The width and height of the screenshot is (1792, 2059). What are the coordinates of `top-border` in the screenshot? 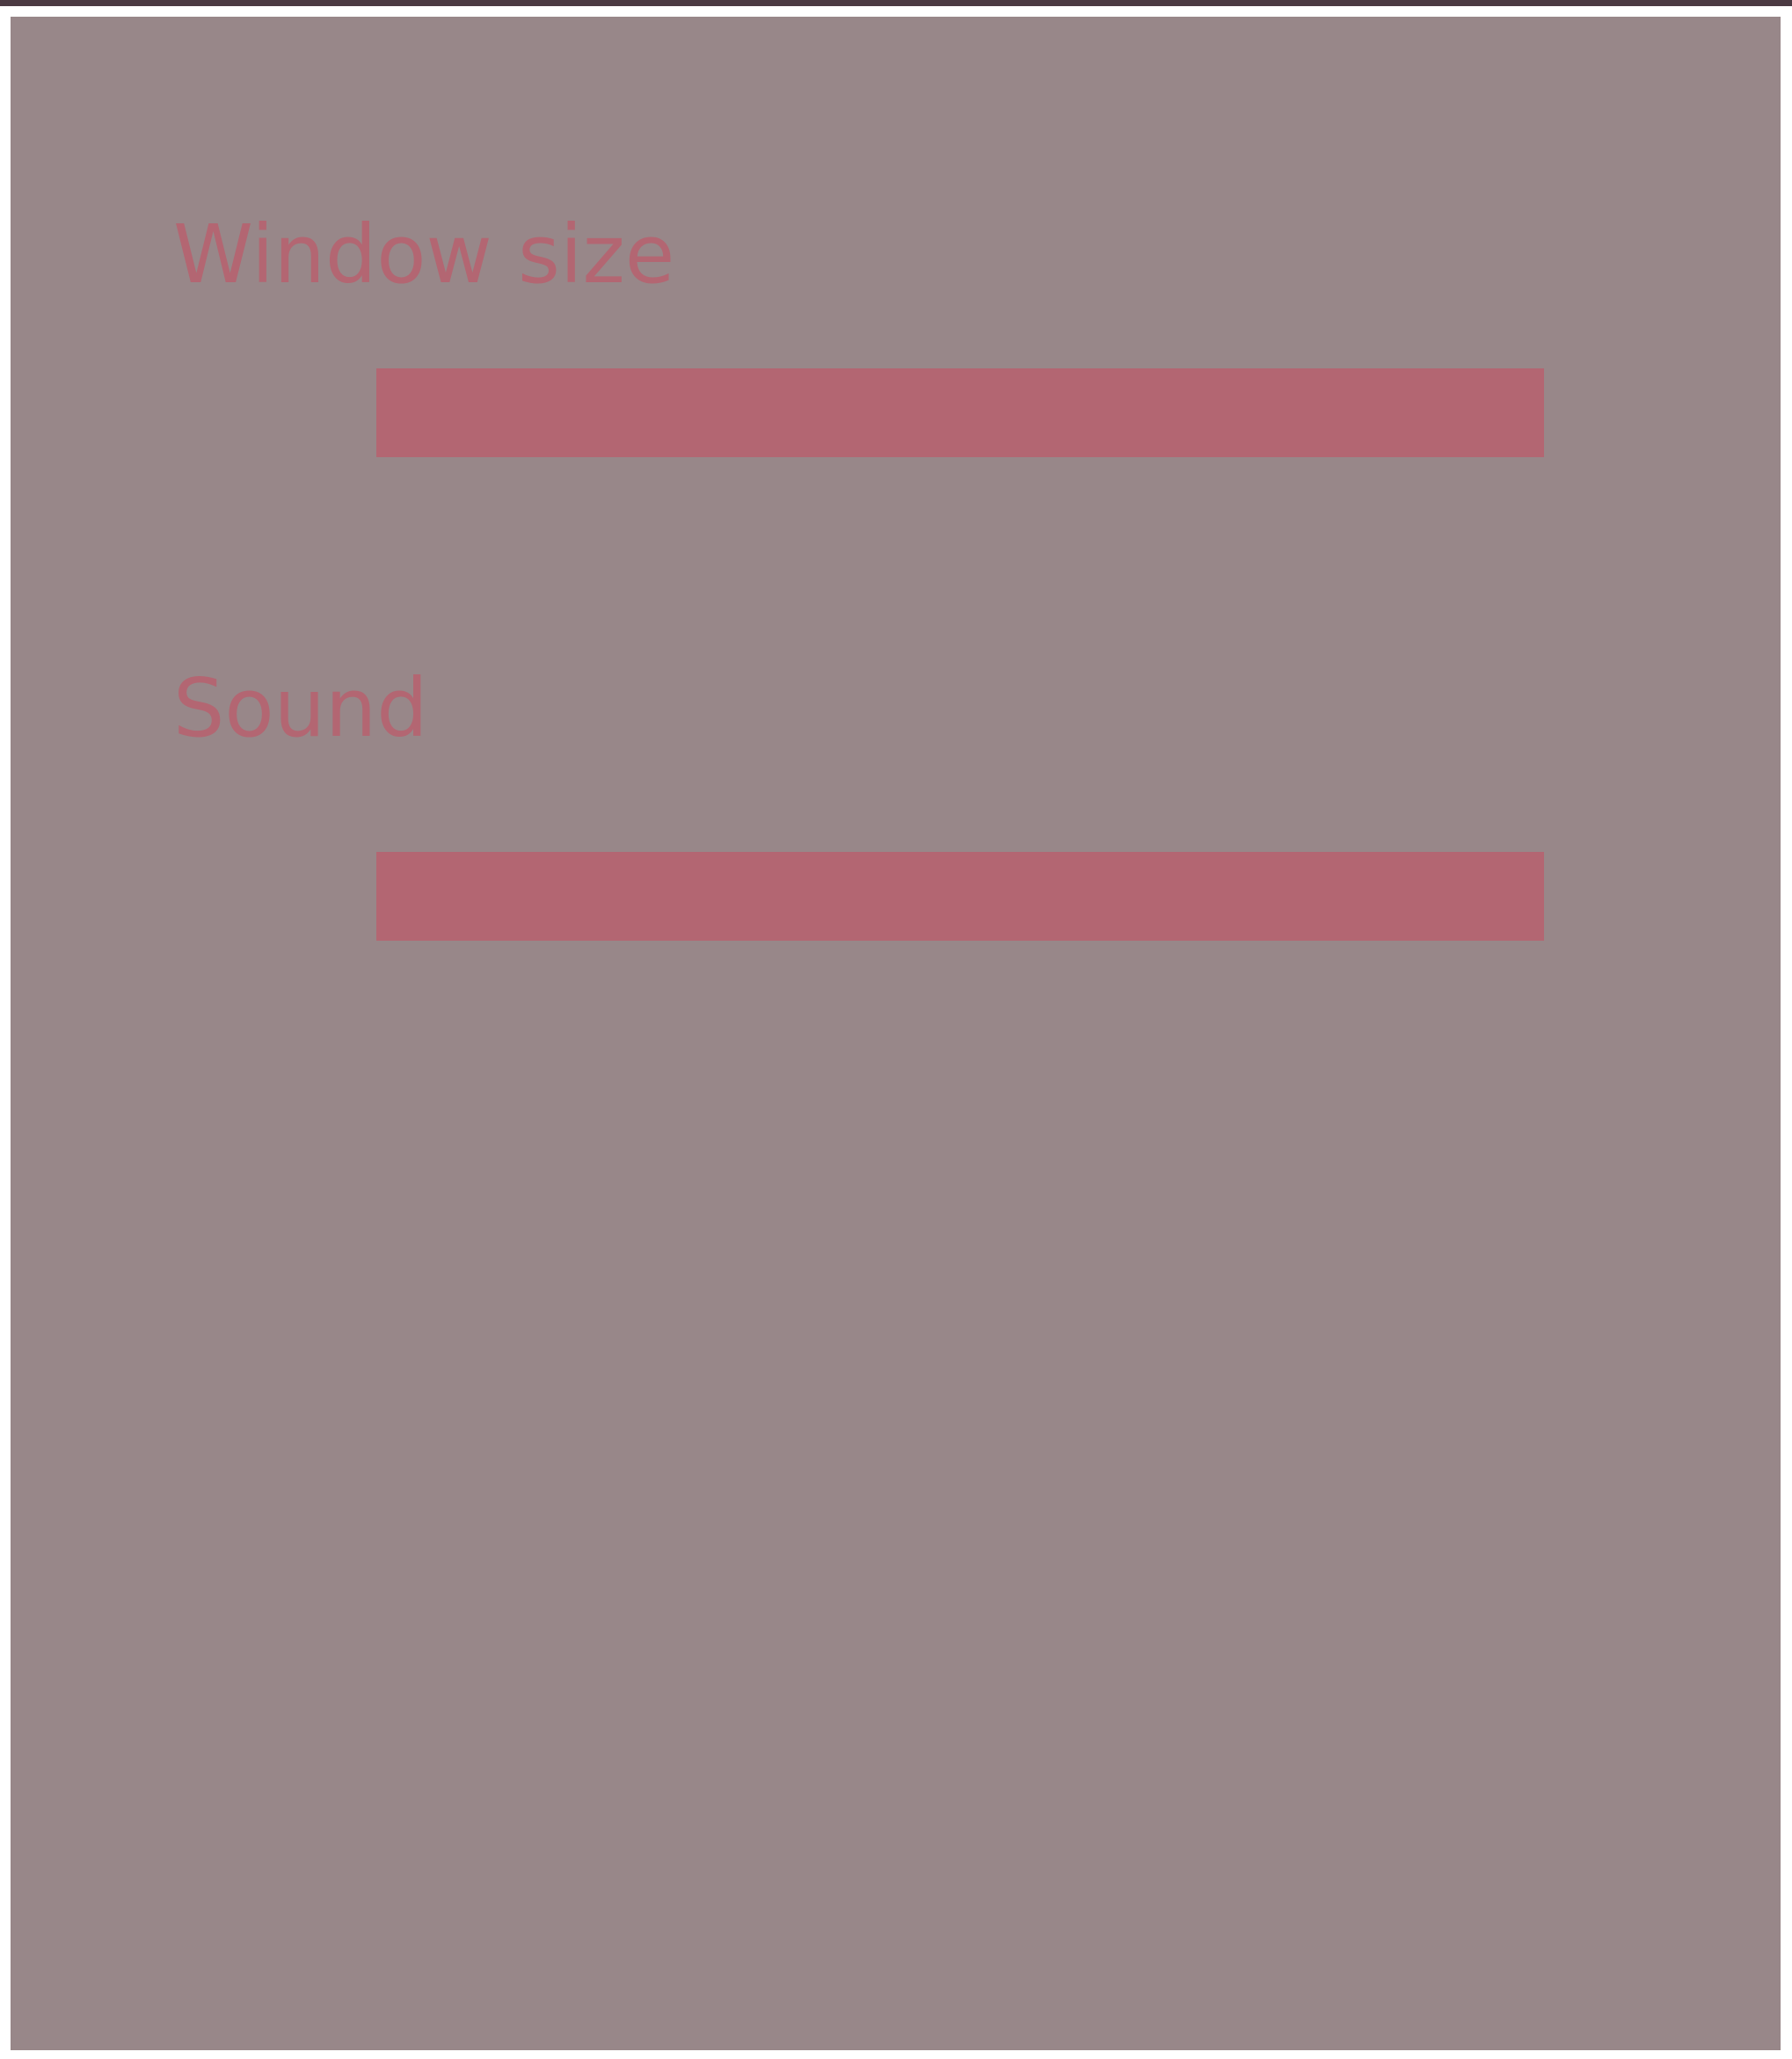 It's located at (896, 3).